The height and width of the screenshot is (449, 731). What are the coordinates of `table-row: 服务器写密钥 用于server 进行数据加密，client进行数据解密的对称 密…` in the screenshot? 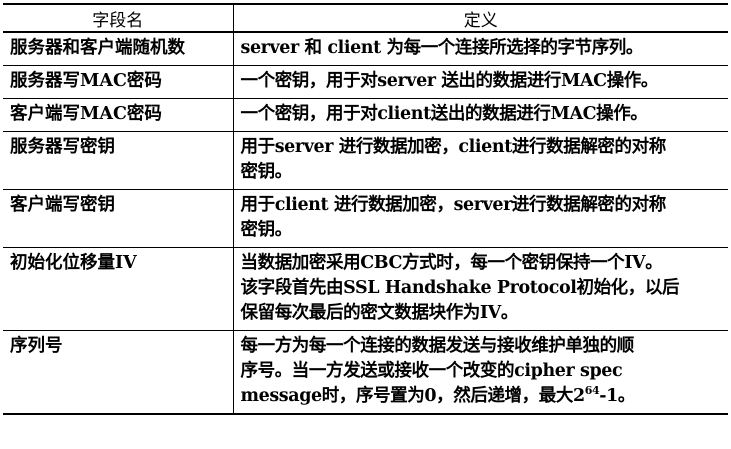 It's located at (365, 160).